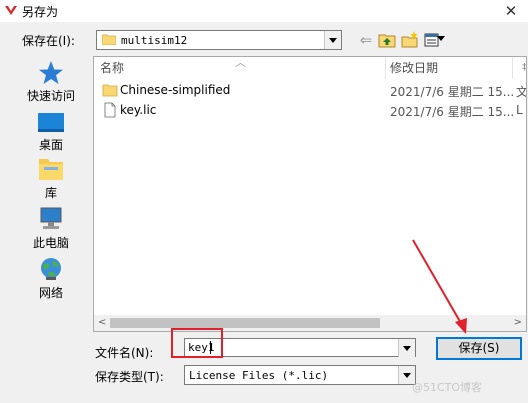 This screenshot has width=528, height=403. What do you see at coordinates (102, 322) in the screenshot?
I see `scroll-left-icon: <` at bounding box center [102, 322].